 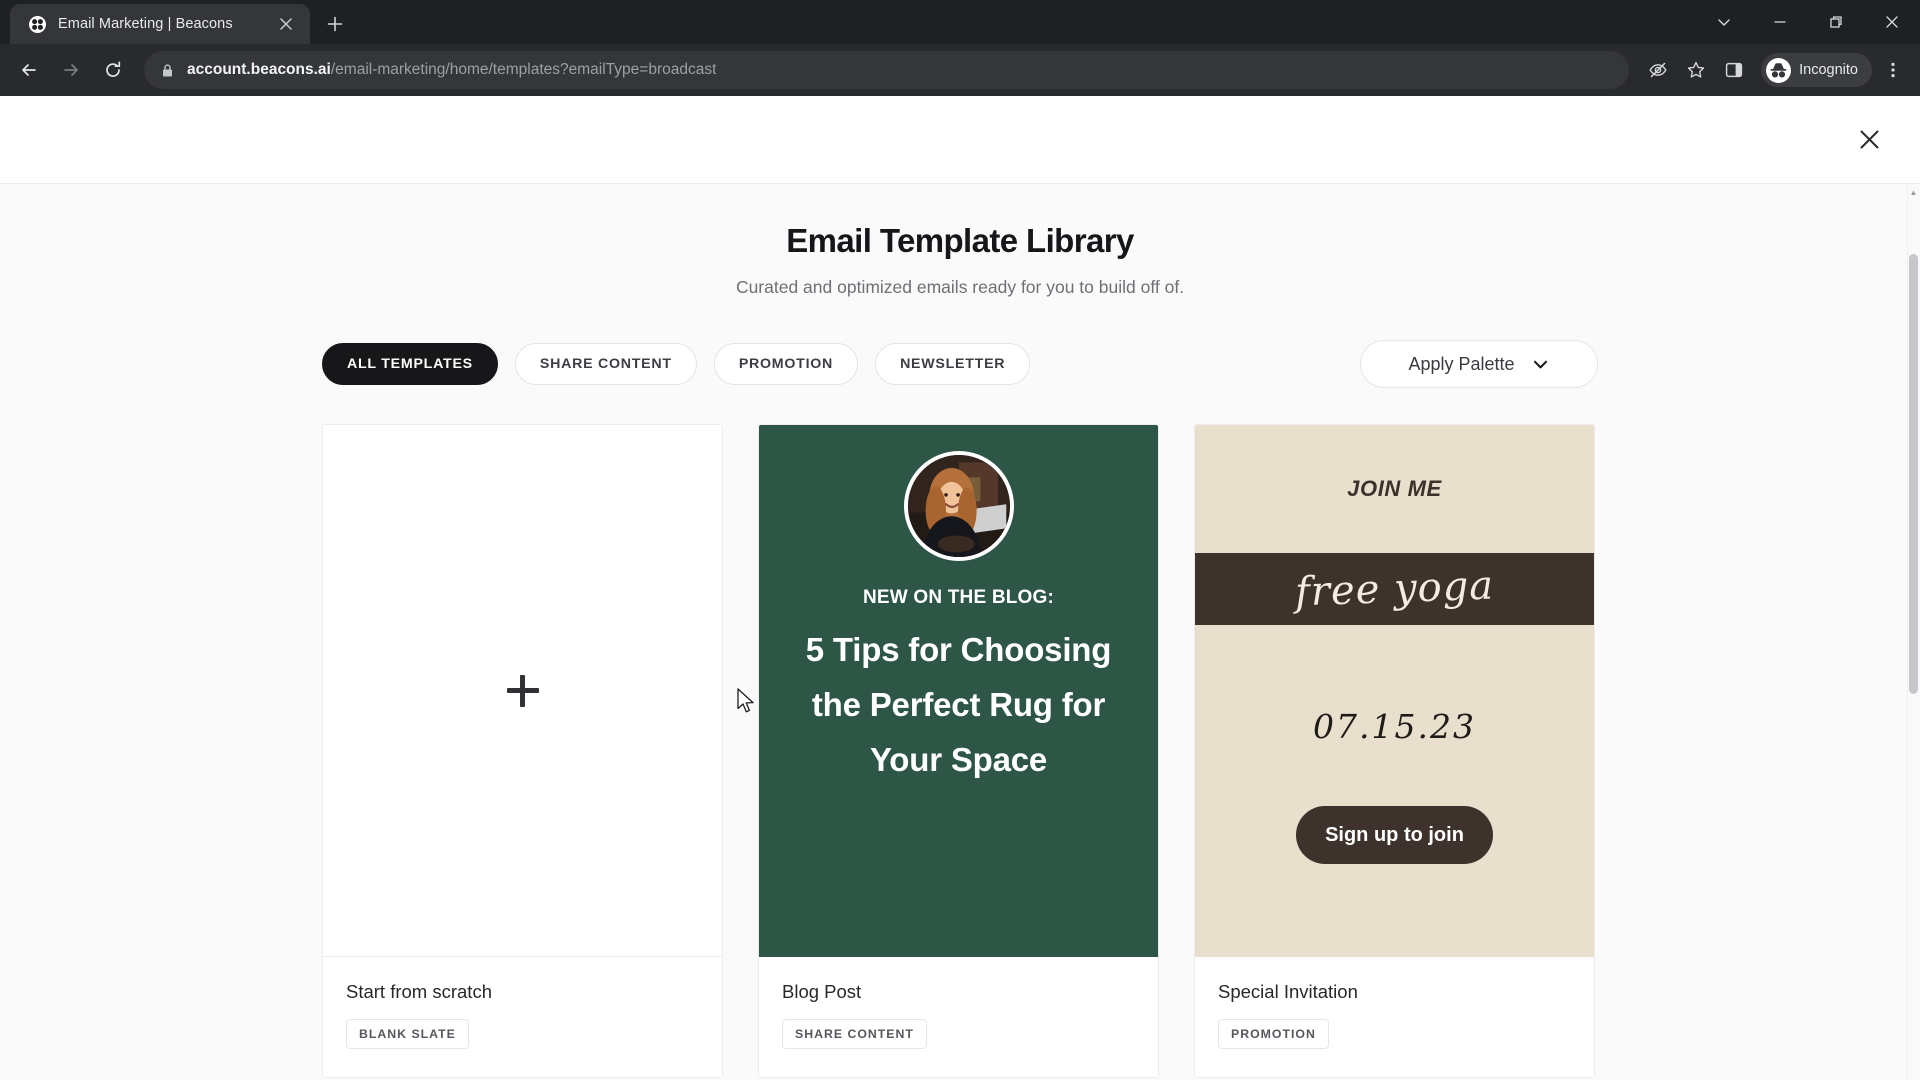 I want to click on filter-chip-all-templates: ALL TEMPLATES, so click(x=410, y=364).